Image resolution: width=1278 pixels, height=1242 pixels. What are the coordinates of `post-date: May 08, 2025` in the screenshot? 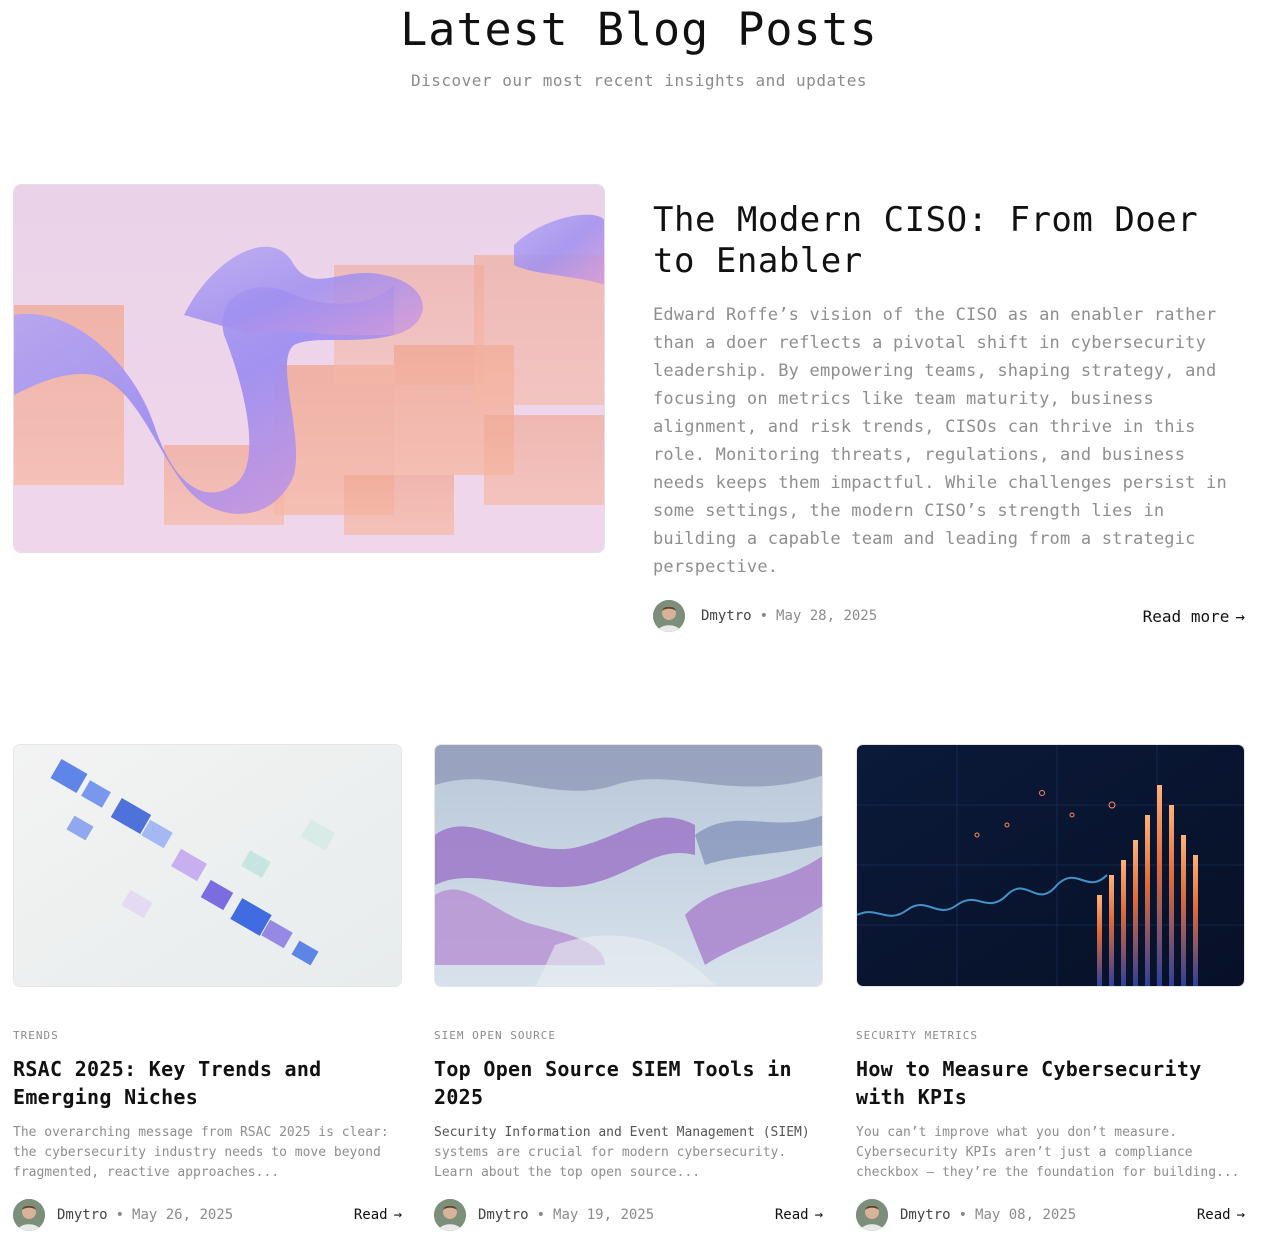 It's located at (1026, 1215).